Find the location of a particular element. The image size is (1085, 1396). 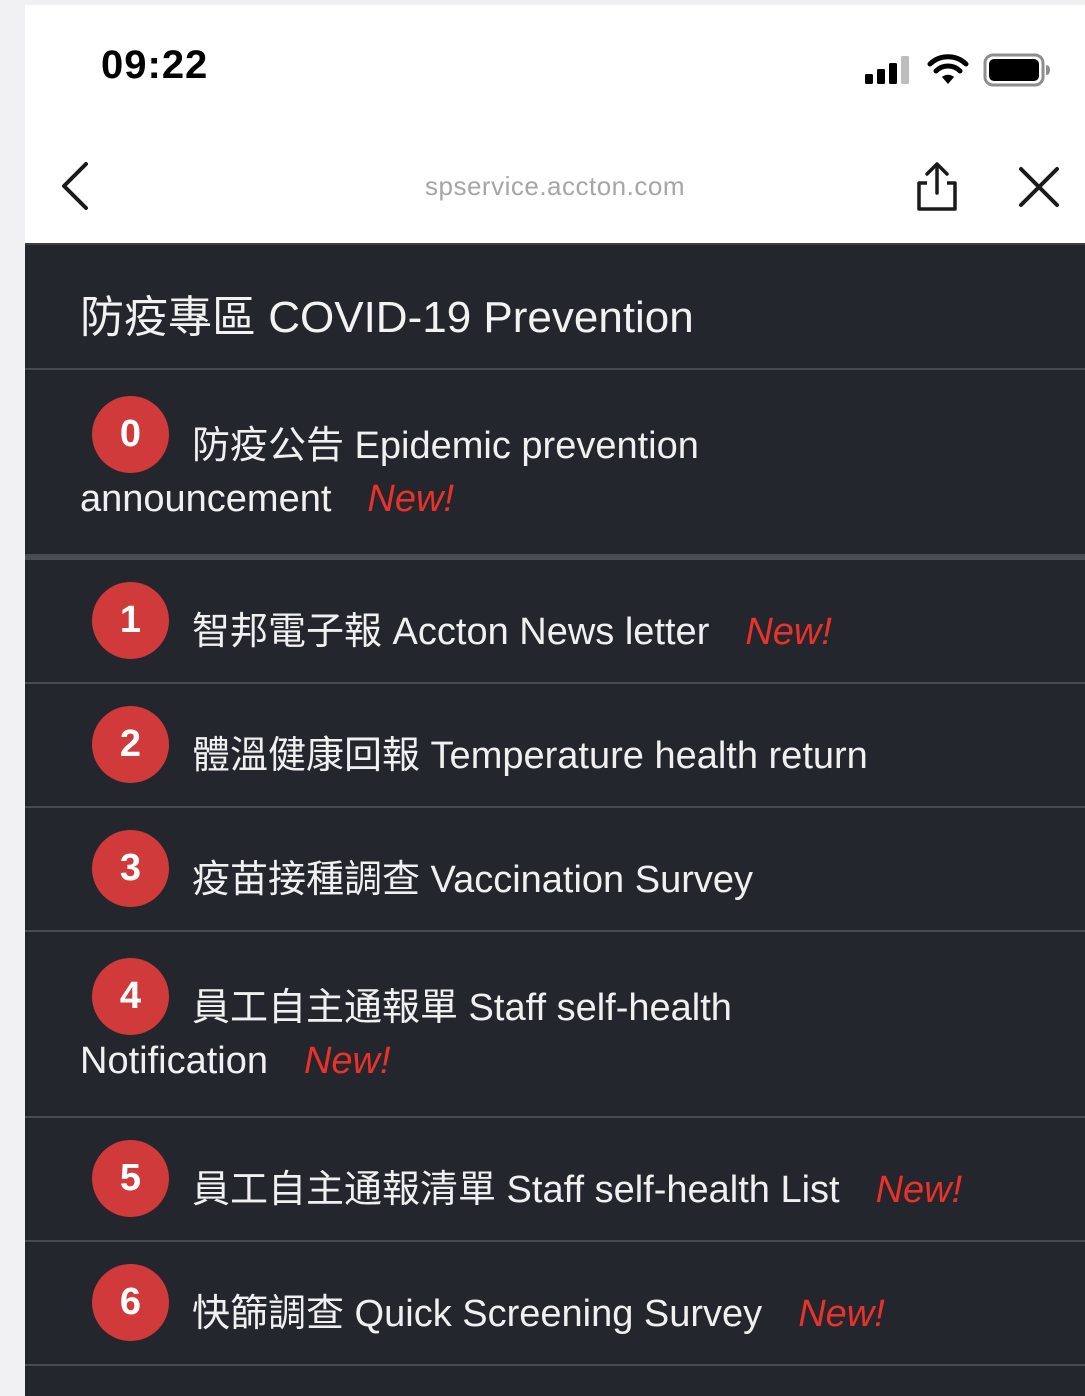

menu-item-vaccination-survey: 3 疫苗接種調查 Vaccination Survey is located at coordinates (555, 870).